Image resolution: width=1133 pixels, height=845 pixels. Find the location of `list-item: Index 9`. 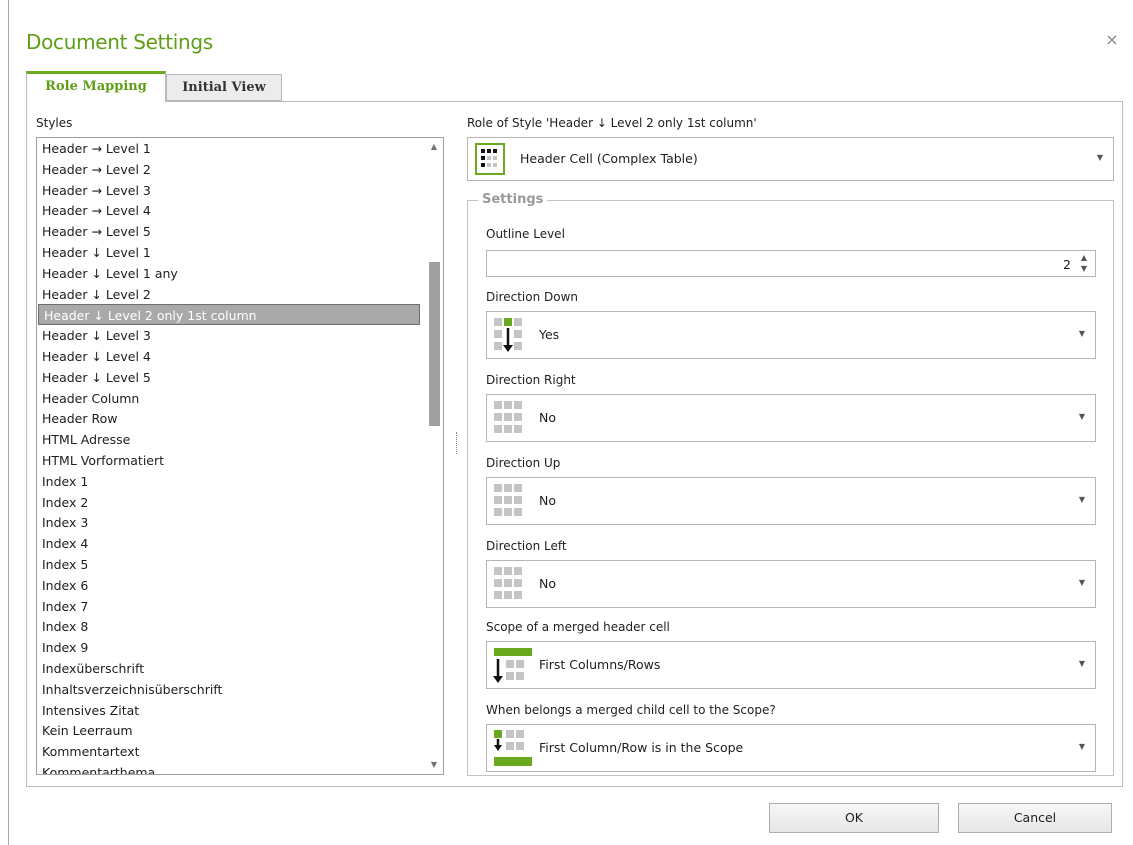

list-item: Index 9 is located at coordinates (229, 647).